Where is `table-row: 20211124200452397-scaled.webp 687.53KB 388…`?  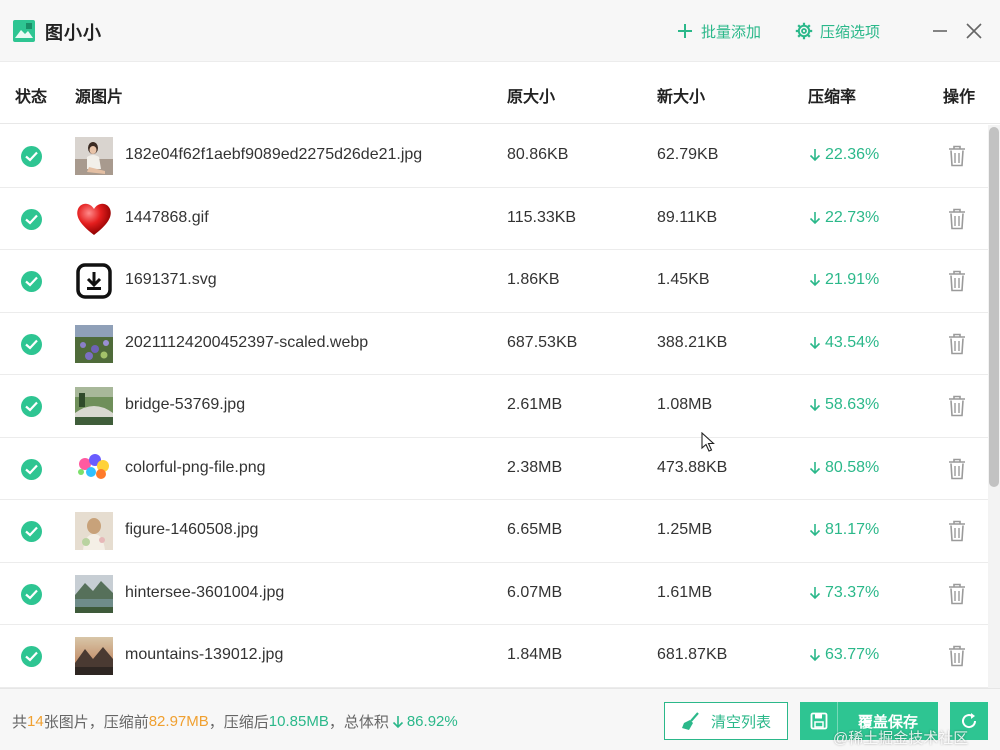 table-row: 20211124200452397-scaled.webp 687.53KB 388… is located at coordinates (494, 344).